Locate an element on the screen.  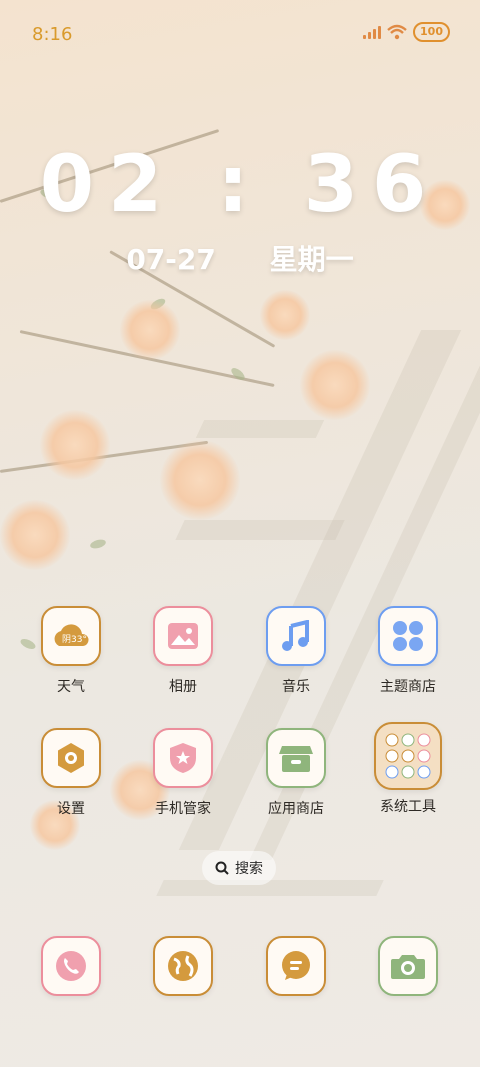
app-label: 系统工具 is located at coordinates (408, 807).